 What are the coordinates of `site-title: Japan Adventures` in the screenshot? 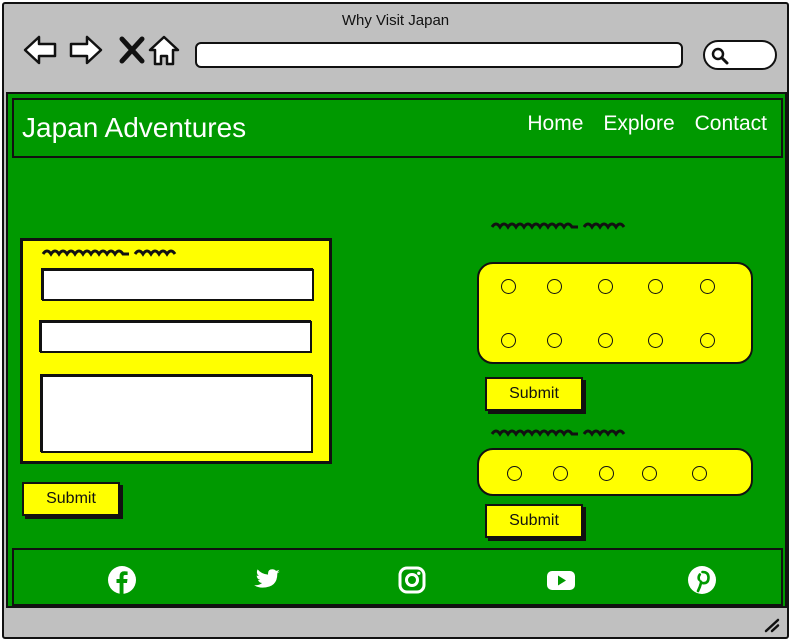 It's located at (134, 127).